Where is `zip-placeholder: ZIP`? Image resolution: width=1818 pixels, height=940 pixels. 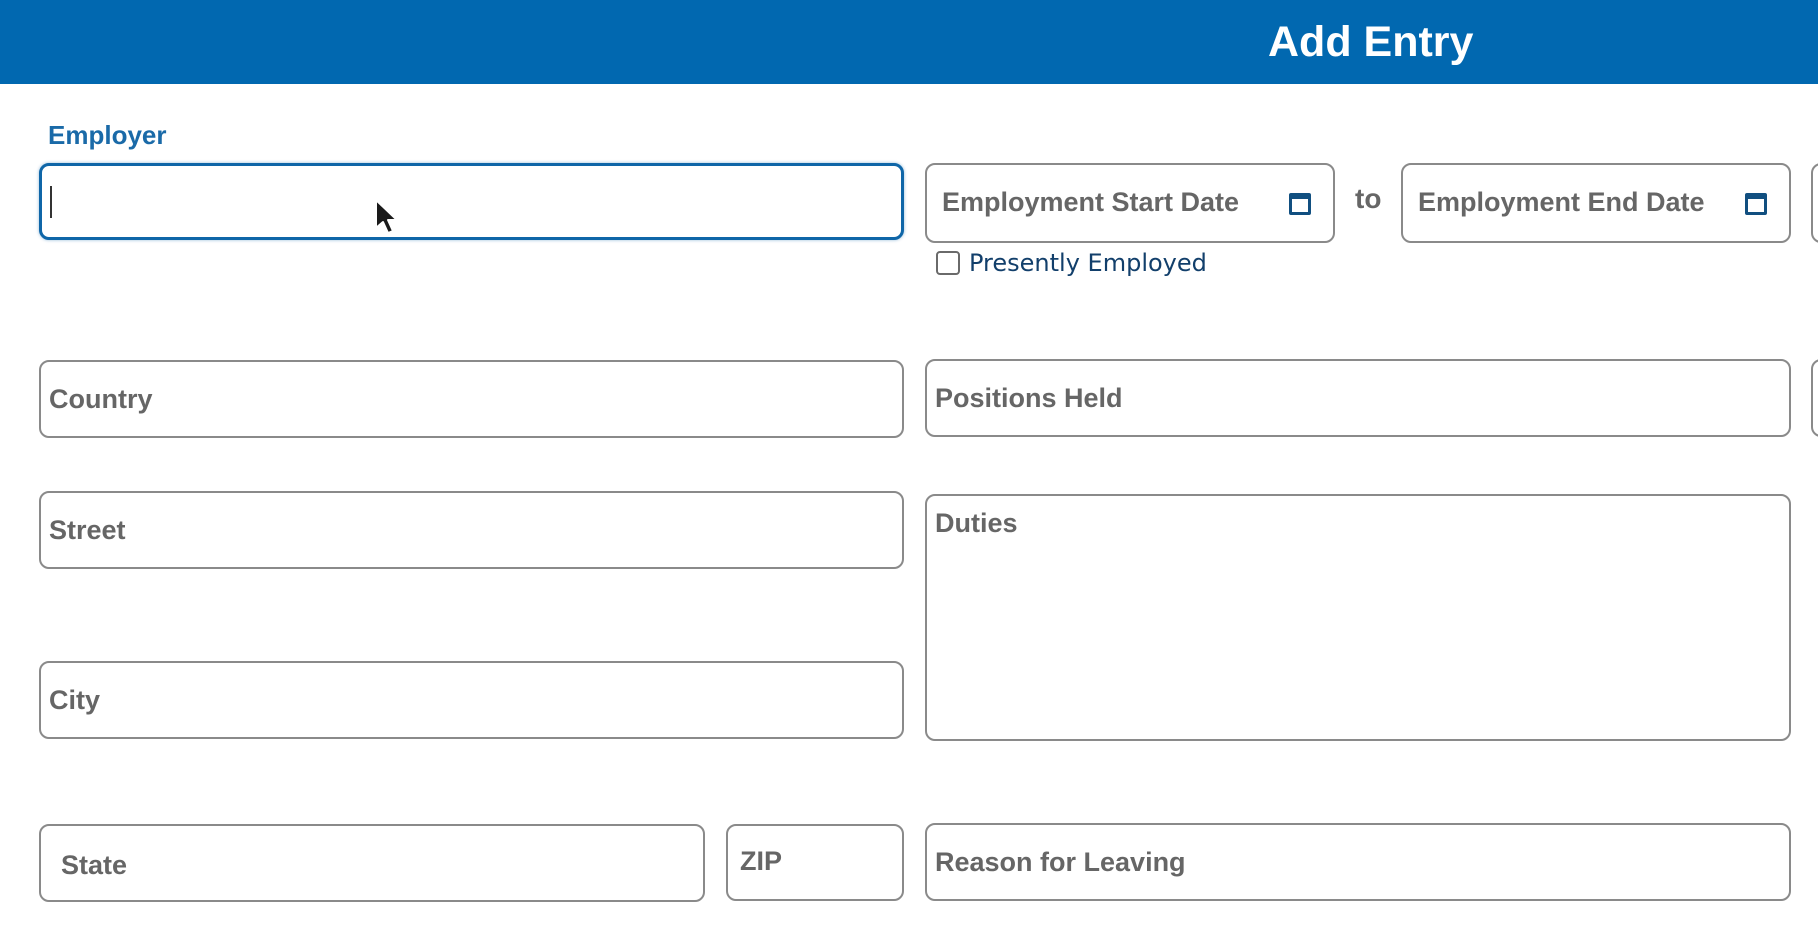 zip-placeholder: ZIP is located at coordinates (761, 861).